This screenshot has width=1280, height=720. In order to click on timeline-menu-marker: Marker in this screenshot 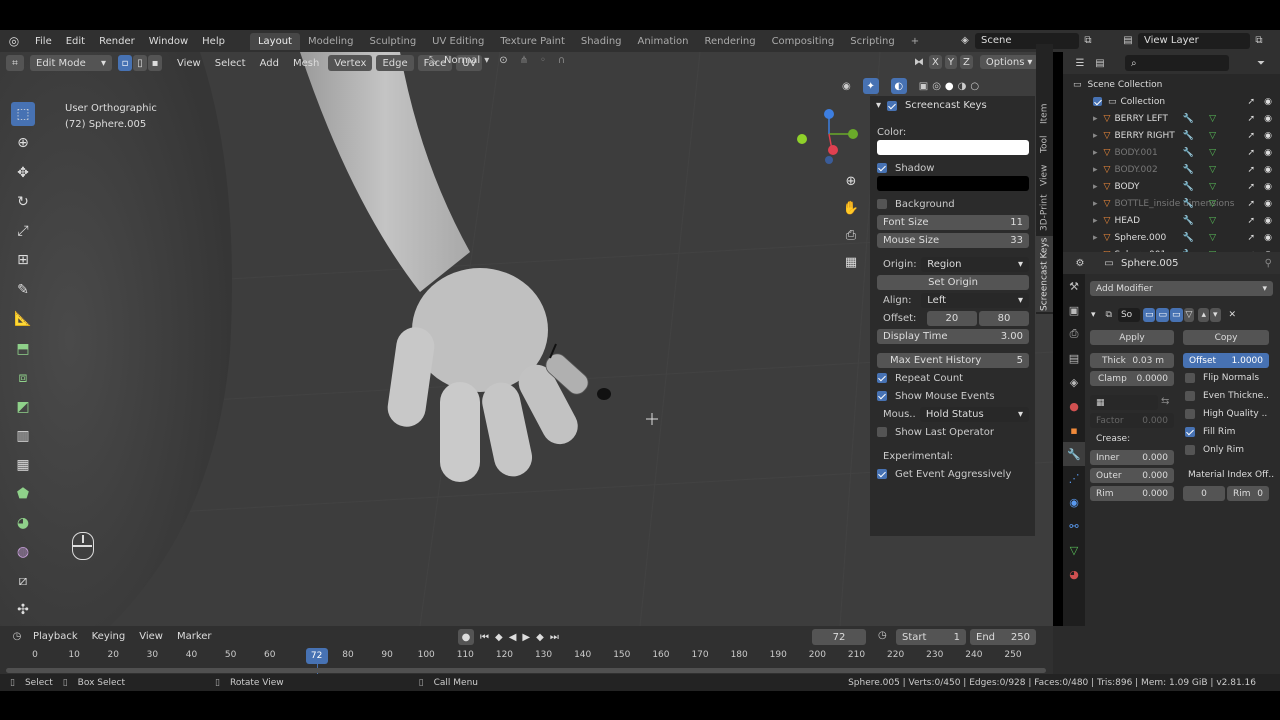, I will do `click(194, 636)`.